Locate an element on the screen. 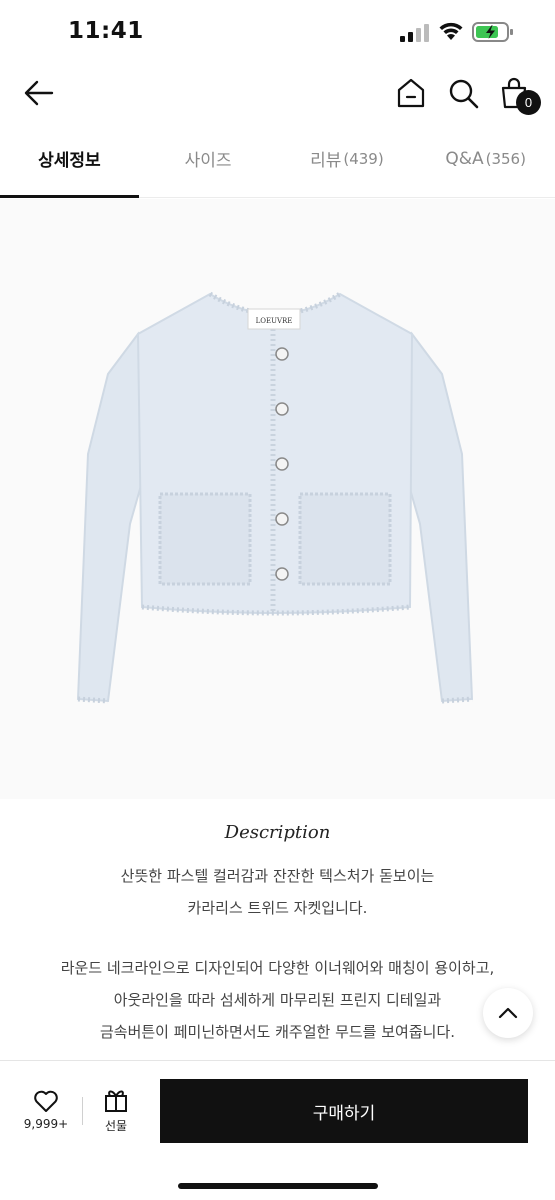 The width and height of the screenshot is (555, 1200). tab-label: 사이즈 is located at coordinates (208, 161).